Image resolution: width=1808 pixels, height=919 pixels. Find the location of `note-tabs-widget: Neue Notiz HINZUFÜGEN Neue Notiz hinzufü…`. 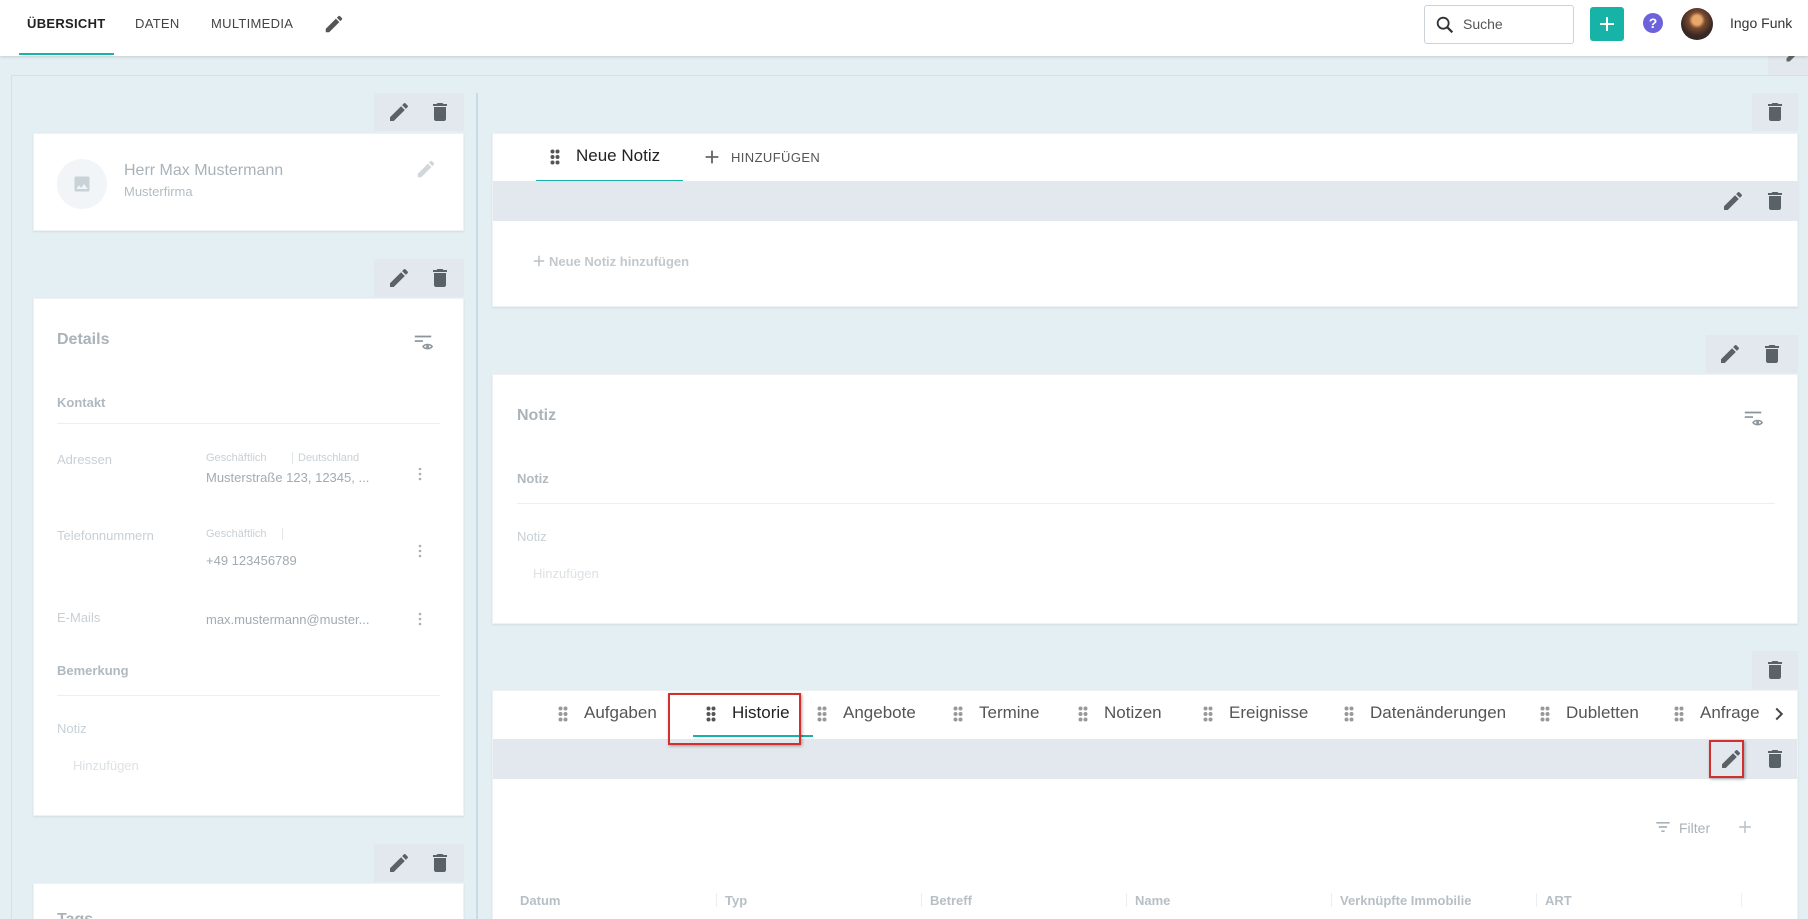

note-tabs-widget: Neue Notiz HINZUFÜGEN Neue Notiz hinzufü… is located at coordinates (1145, 220).